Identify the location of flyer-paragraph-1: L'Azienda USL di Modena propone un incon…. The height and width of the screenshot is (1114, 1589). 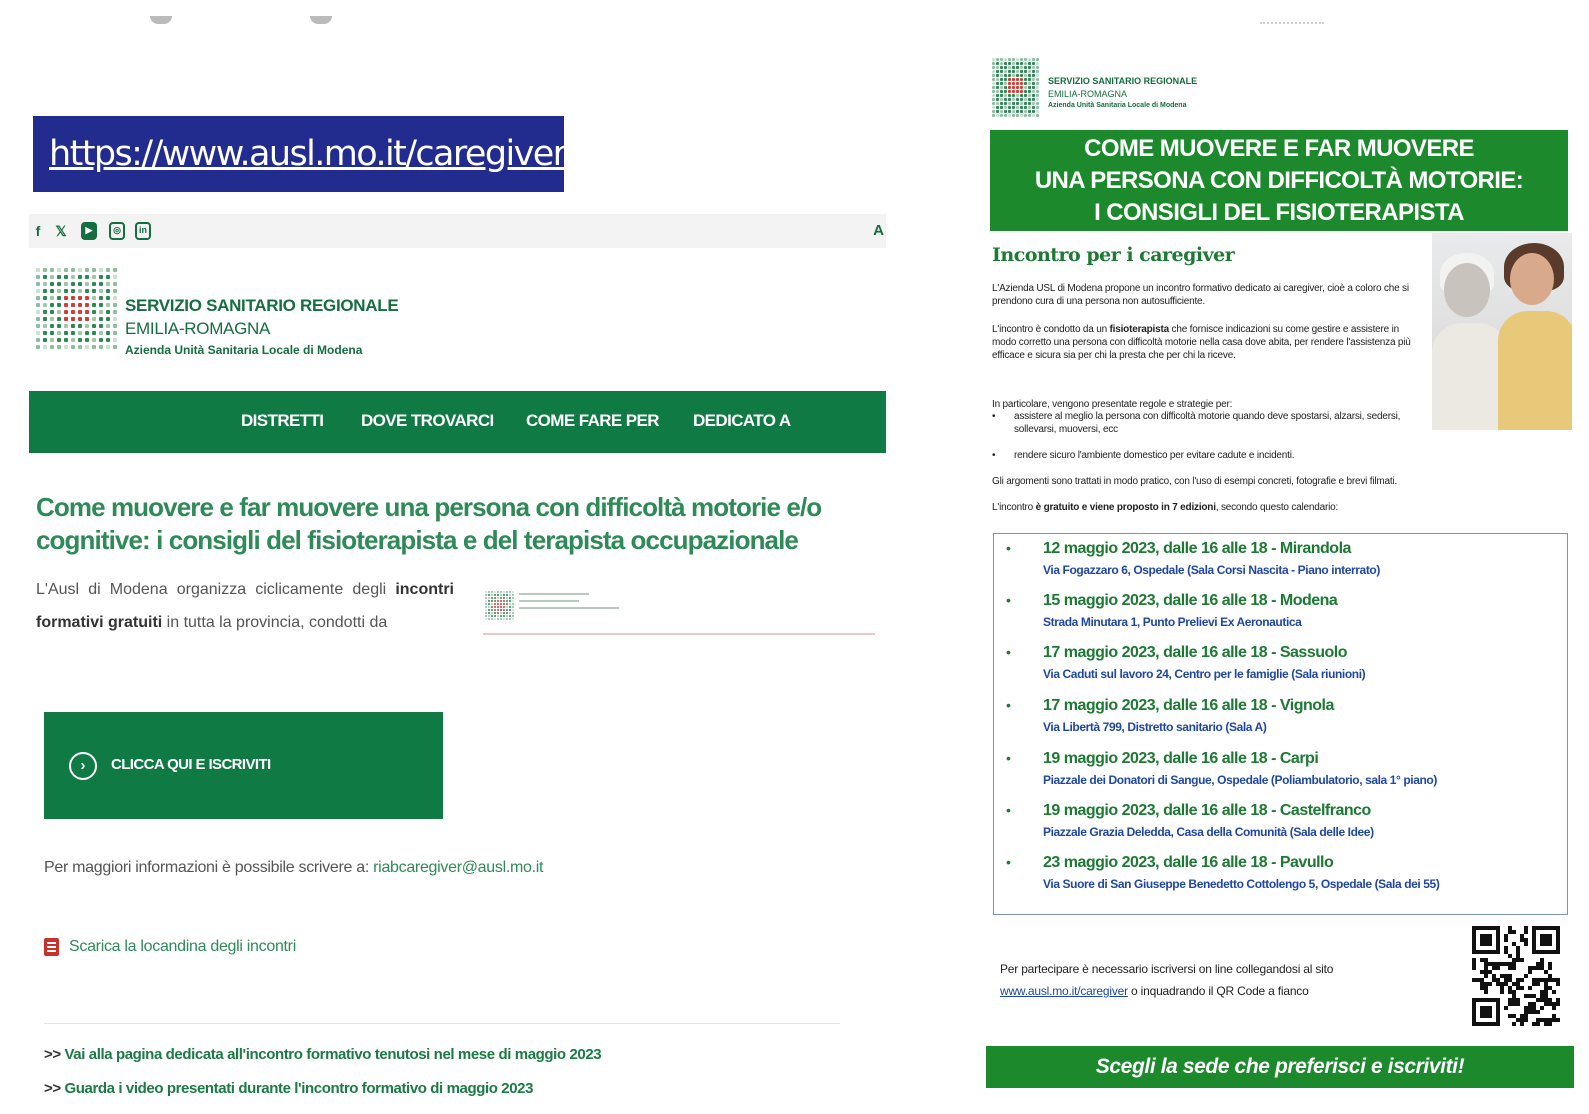
(1200, 295).